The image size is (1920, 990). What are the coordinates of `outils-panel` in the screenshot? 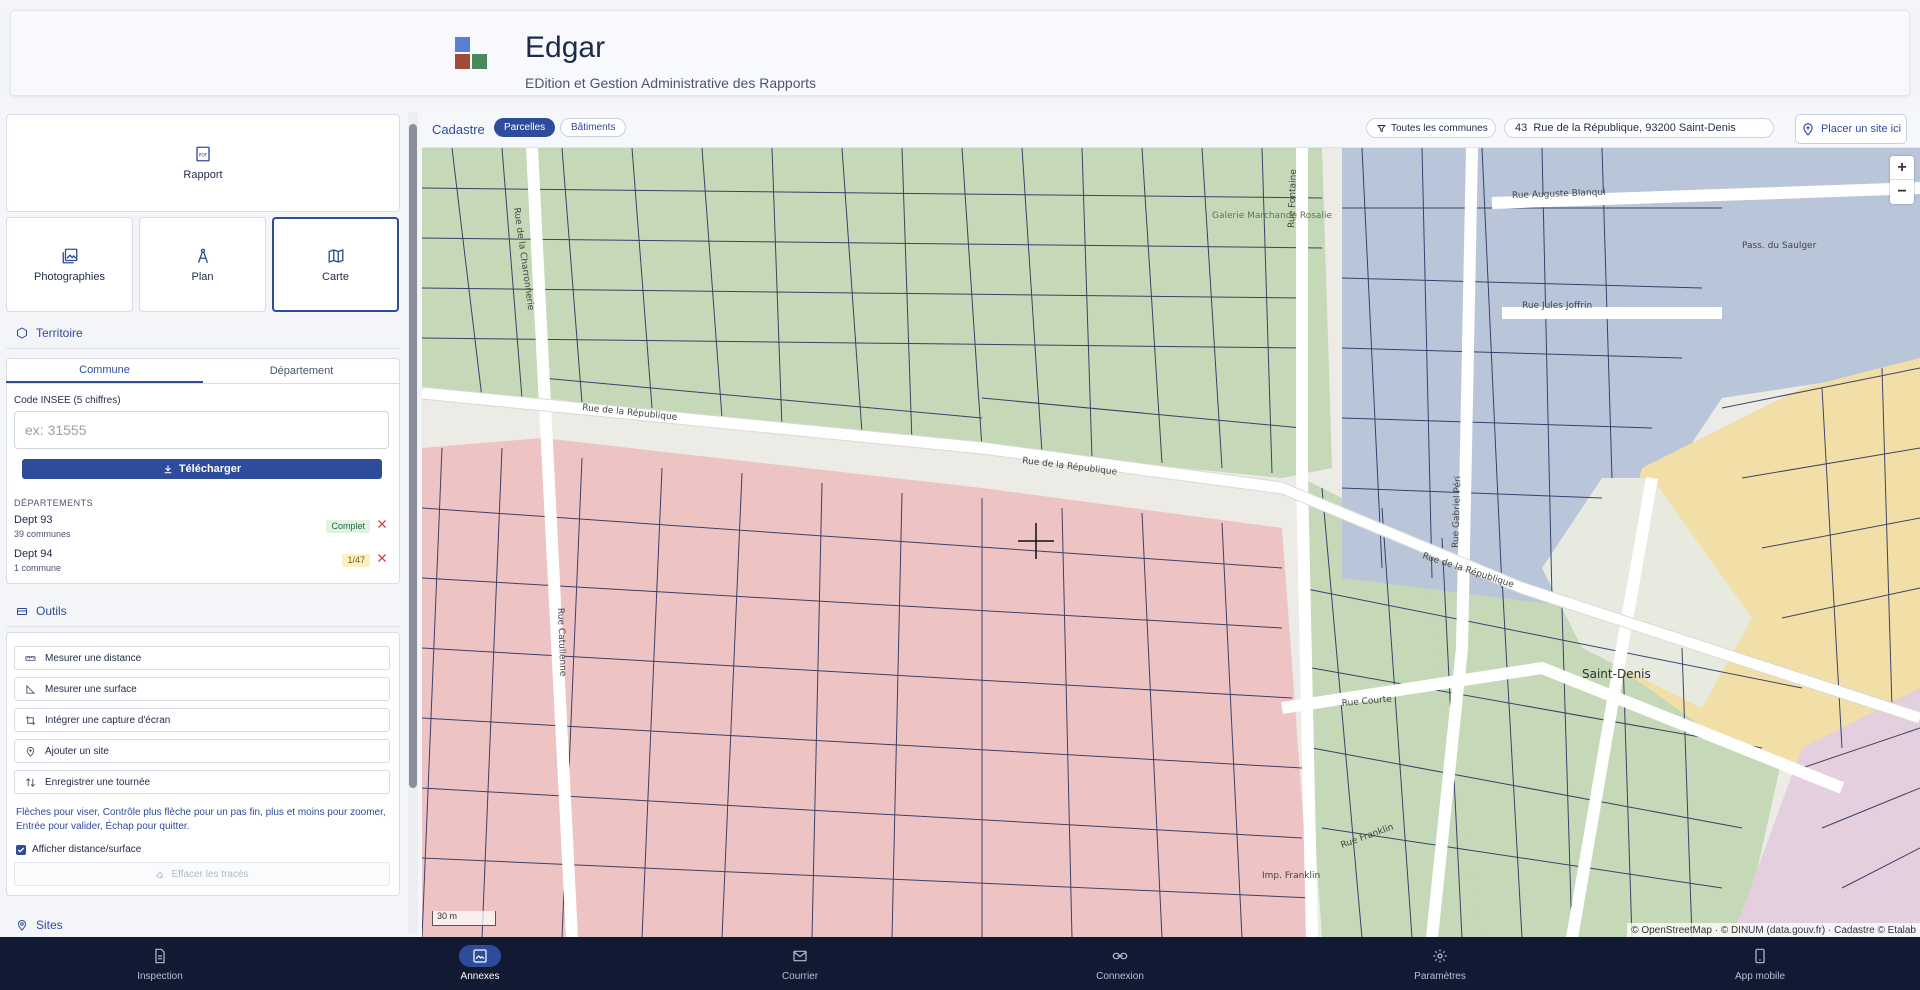 It's located at (203, 764).